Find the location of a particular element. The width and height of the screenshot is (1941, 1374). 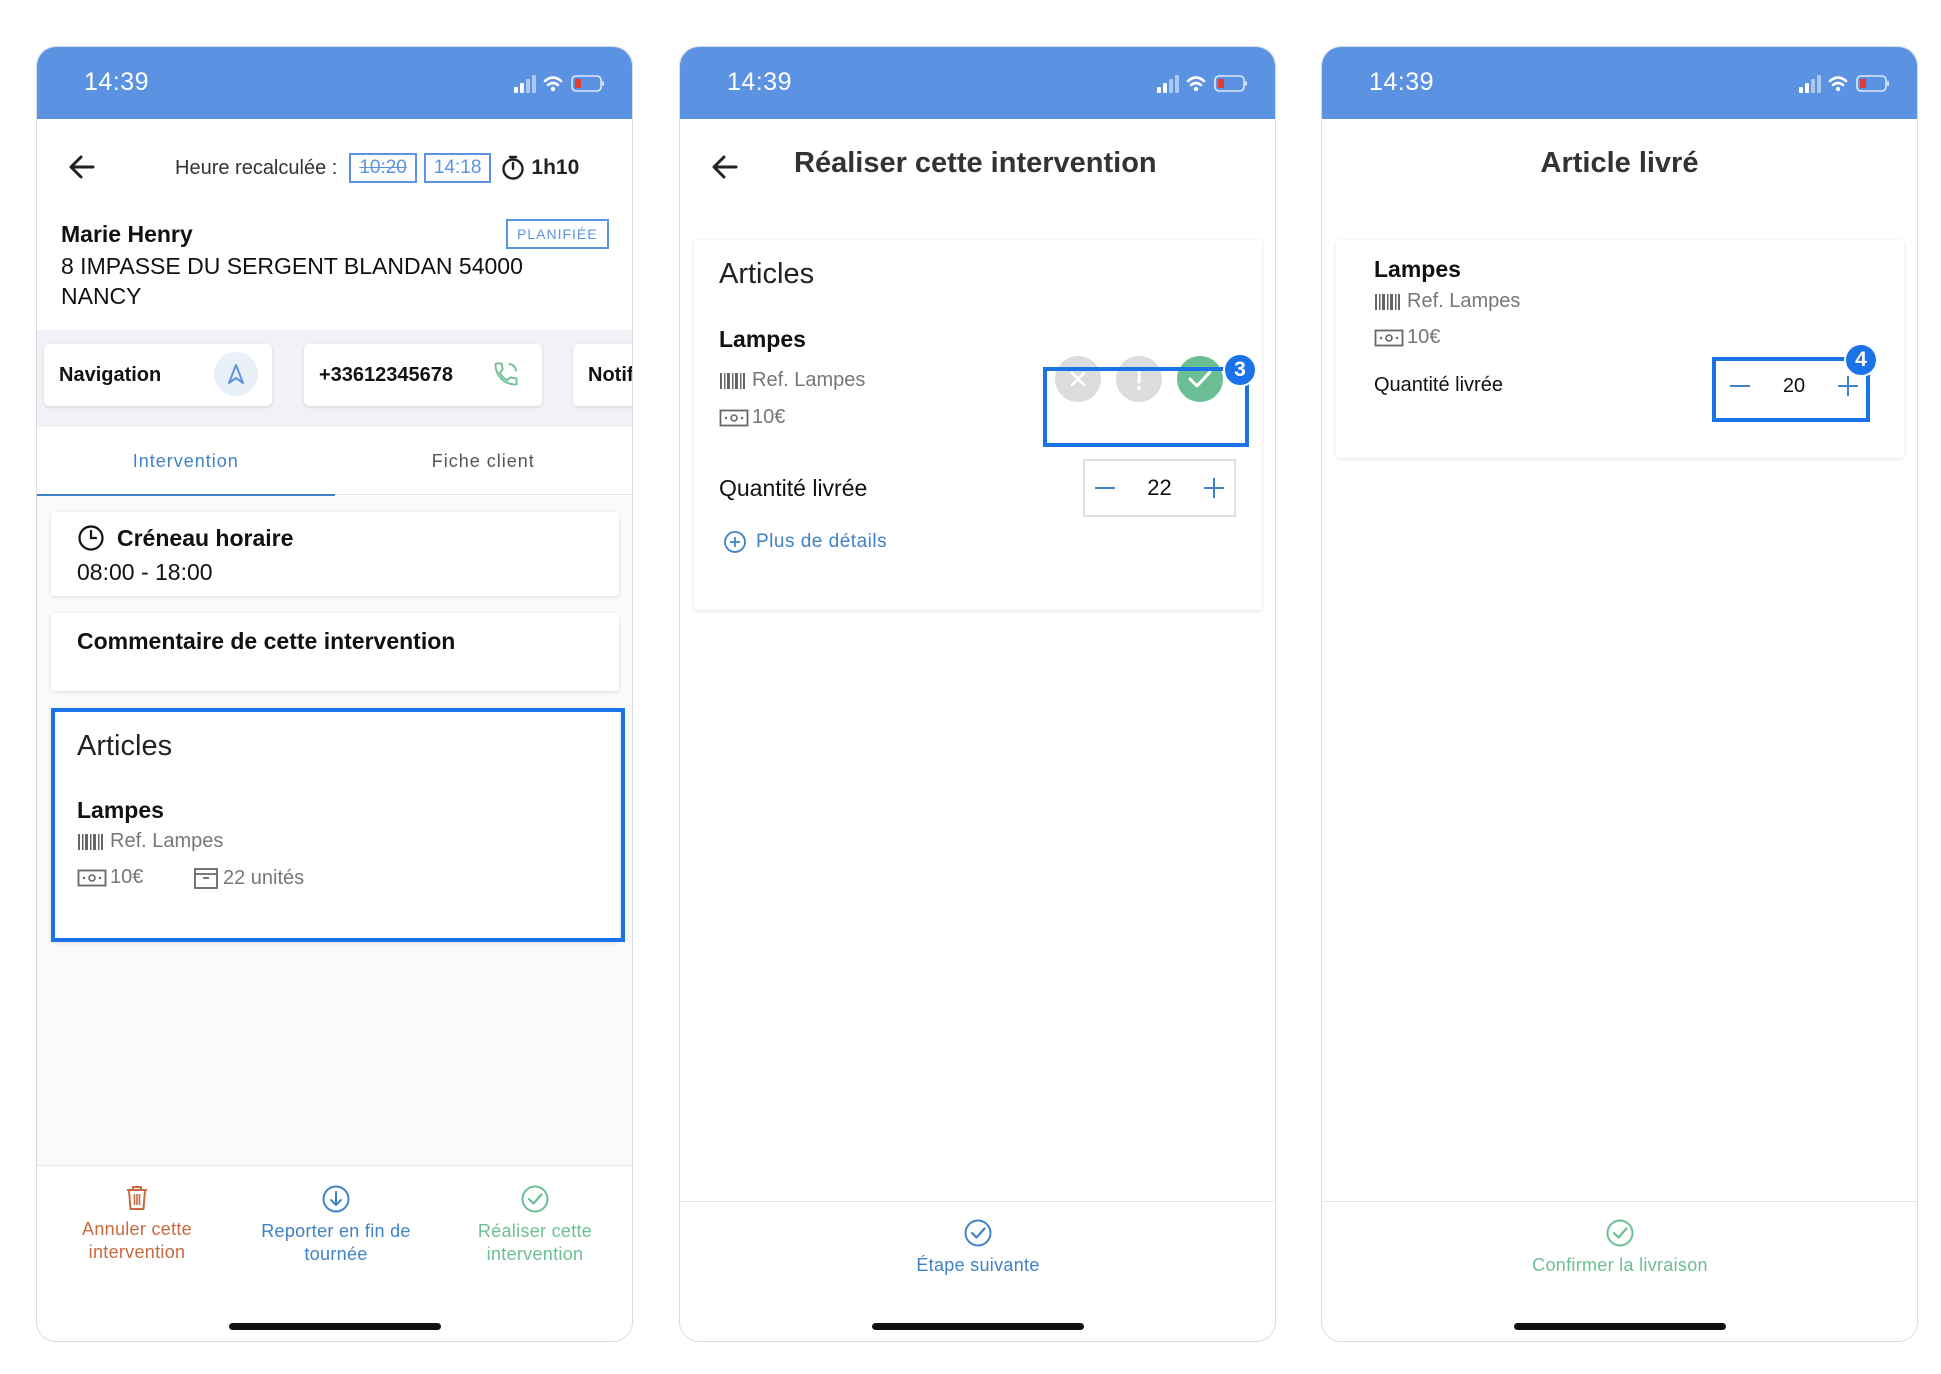

quantity-value: 22 is located at coordinates (1159, 488).